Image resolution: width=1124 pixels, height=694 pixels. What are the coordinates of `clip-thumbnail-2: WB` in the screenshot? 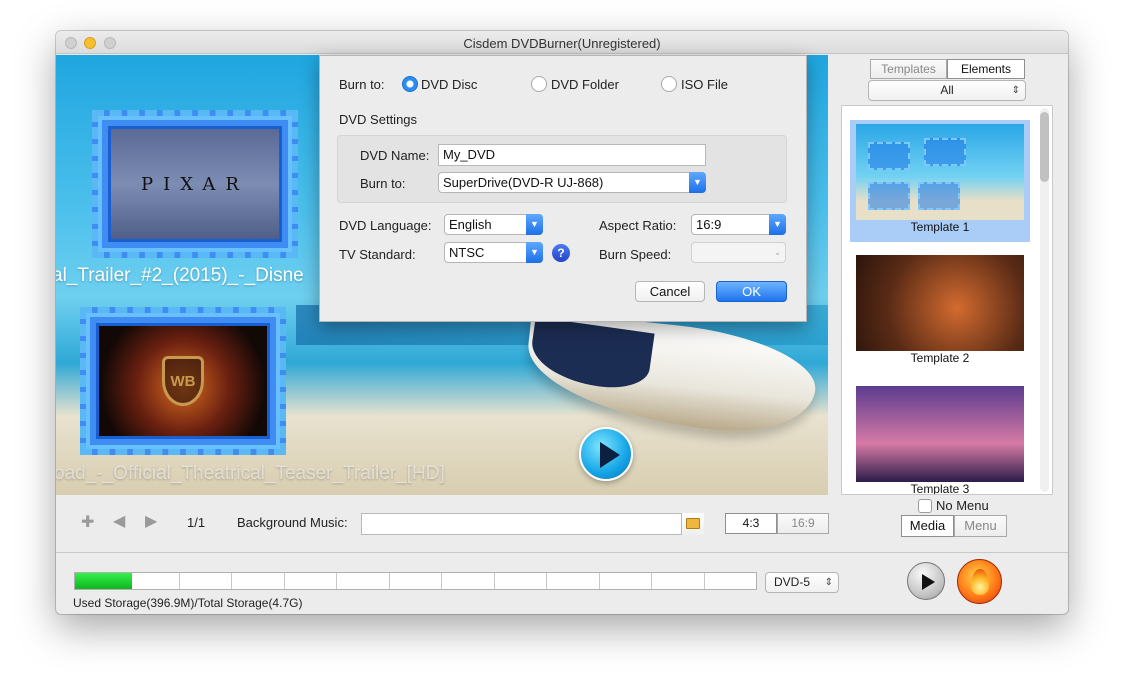 It's located at (183, 381).